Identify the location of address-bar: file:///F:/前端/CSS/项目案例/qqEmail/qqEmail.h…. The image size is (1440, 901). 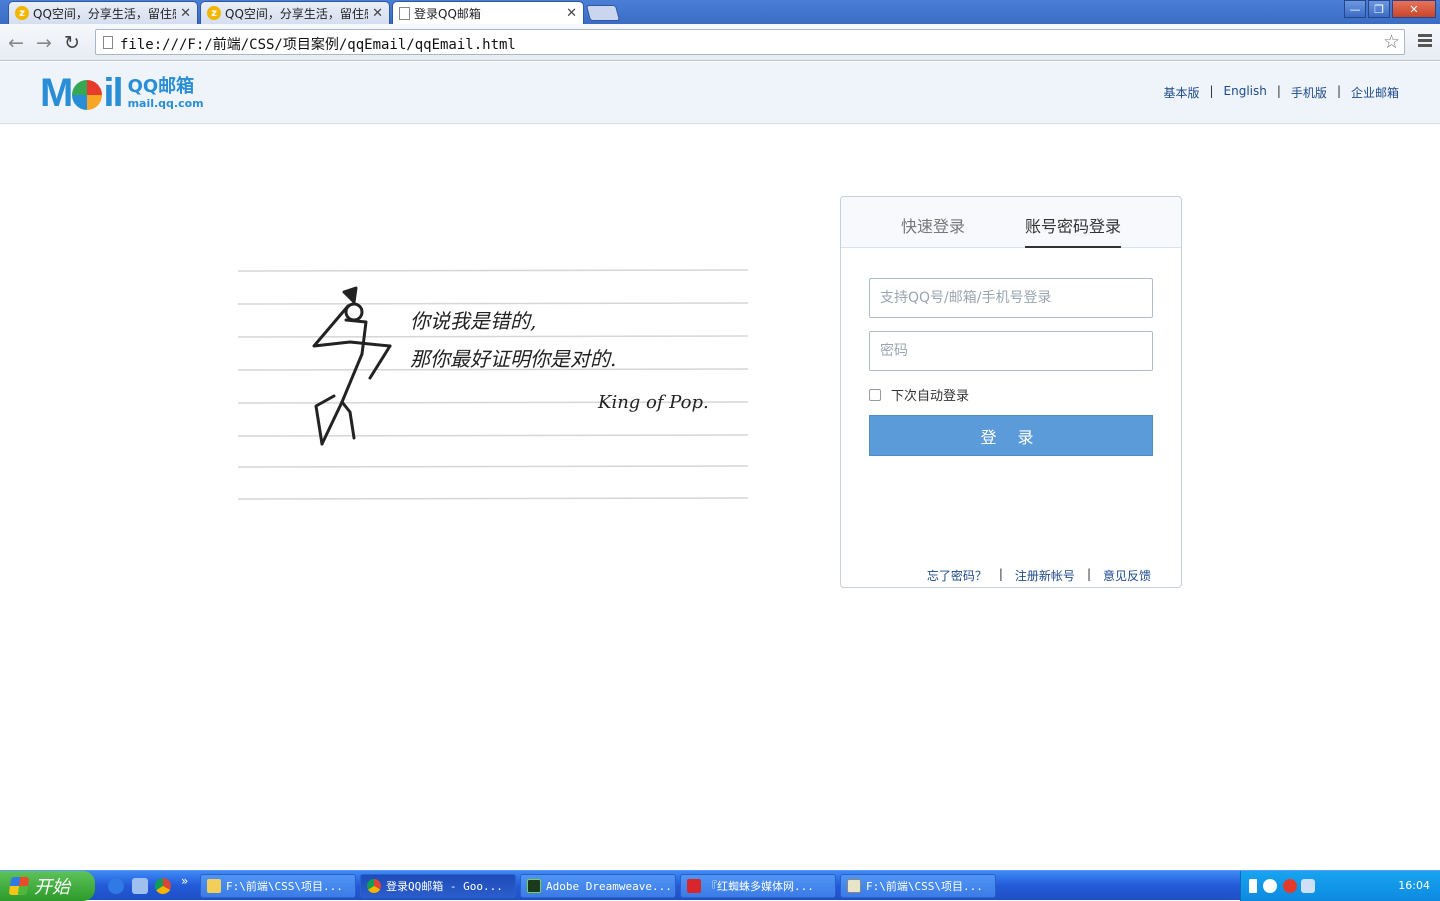
(750, 42).